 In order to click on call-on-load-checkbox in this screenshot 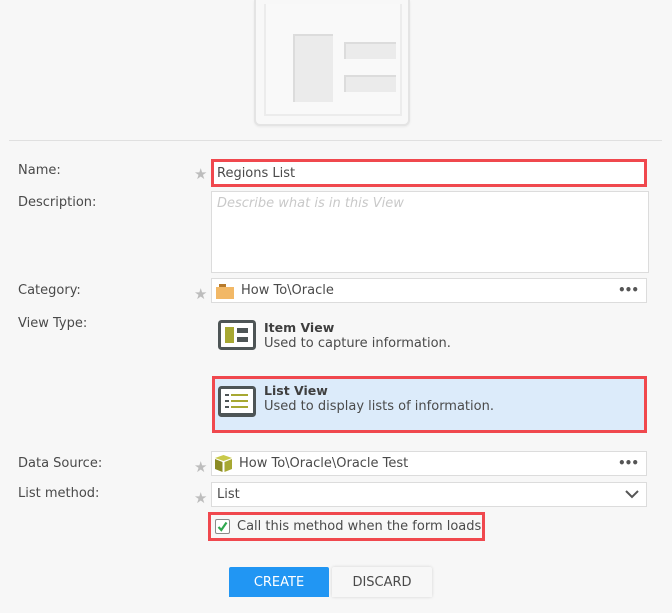, I will do `click(222, 526)`.